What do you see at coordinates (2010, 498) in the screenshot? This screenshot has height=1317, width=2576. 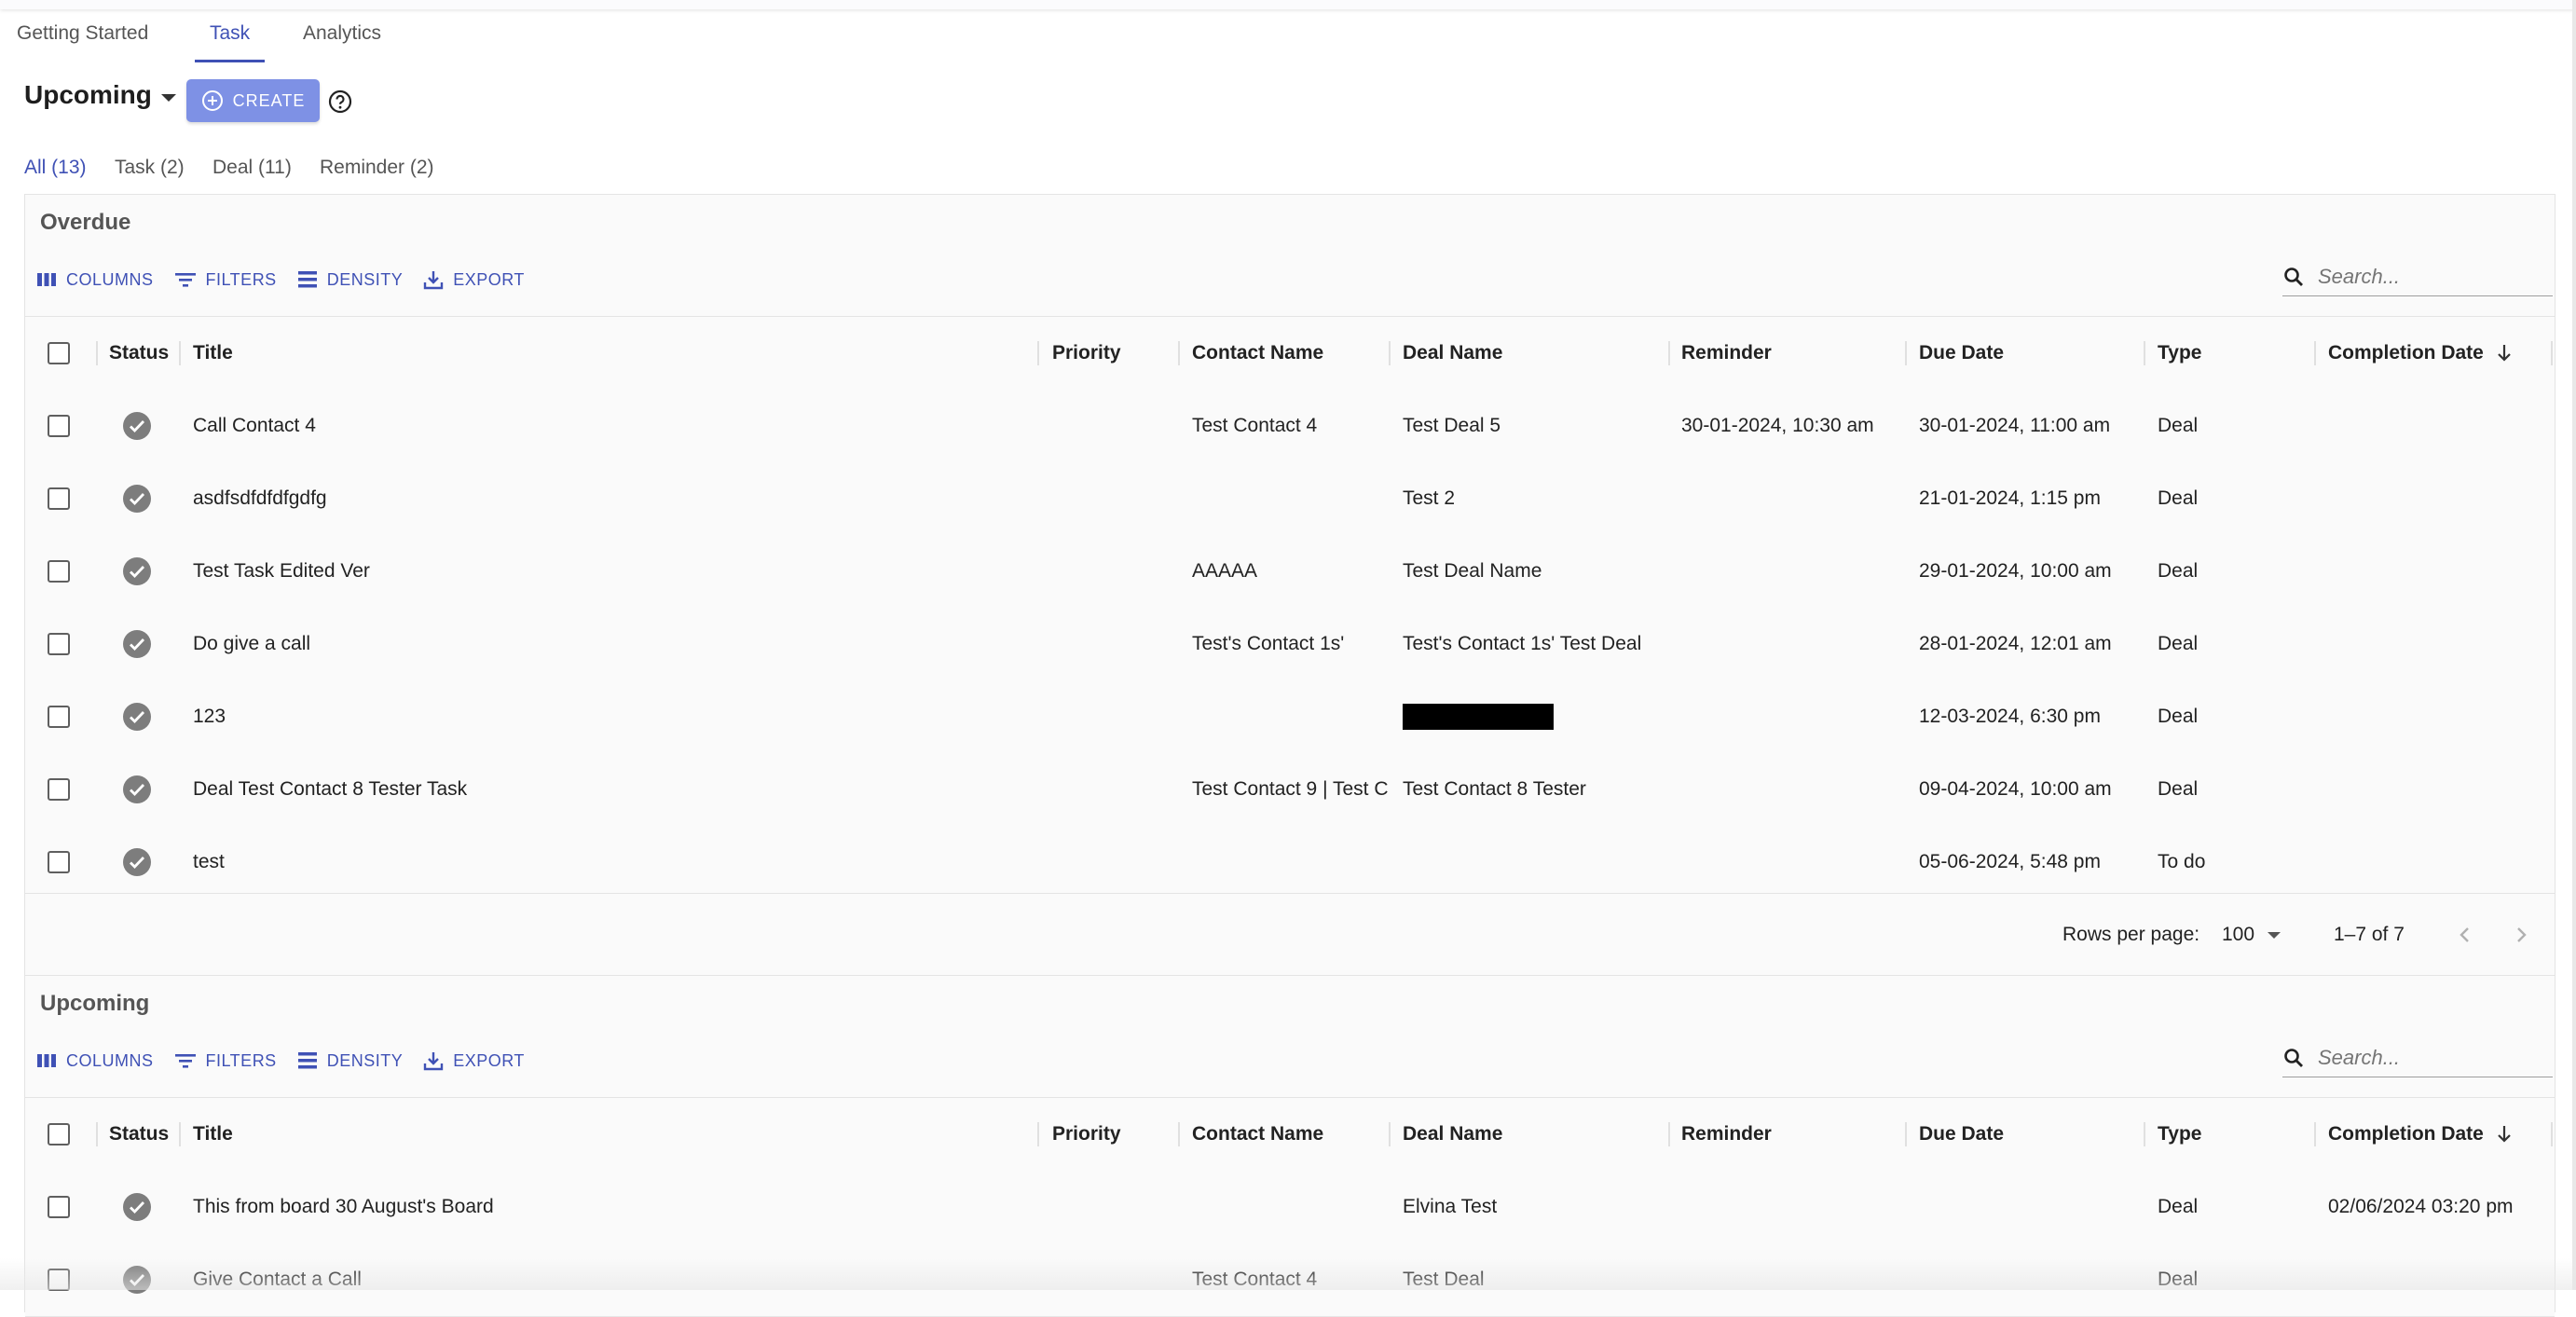 I see `cell-due-date: 21-01-2024, 1:15 pm` at bounding box center [2010, 498].